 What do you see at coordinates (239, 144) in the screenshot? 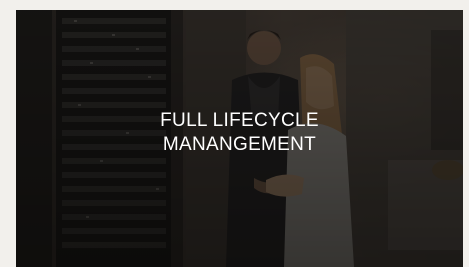
I see `card-title-line-2: MANANGEMENT` at bounding box center [239, 144].